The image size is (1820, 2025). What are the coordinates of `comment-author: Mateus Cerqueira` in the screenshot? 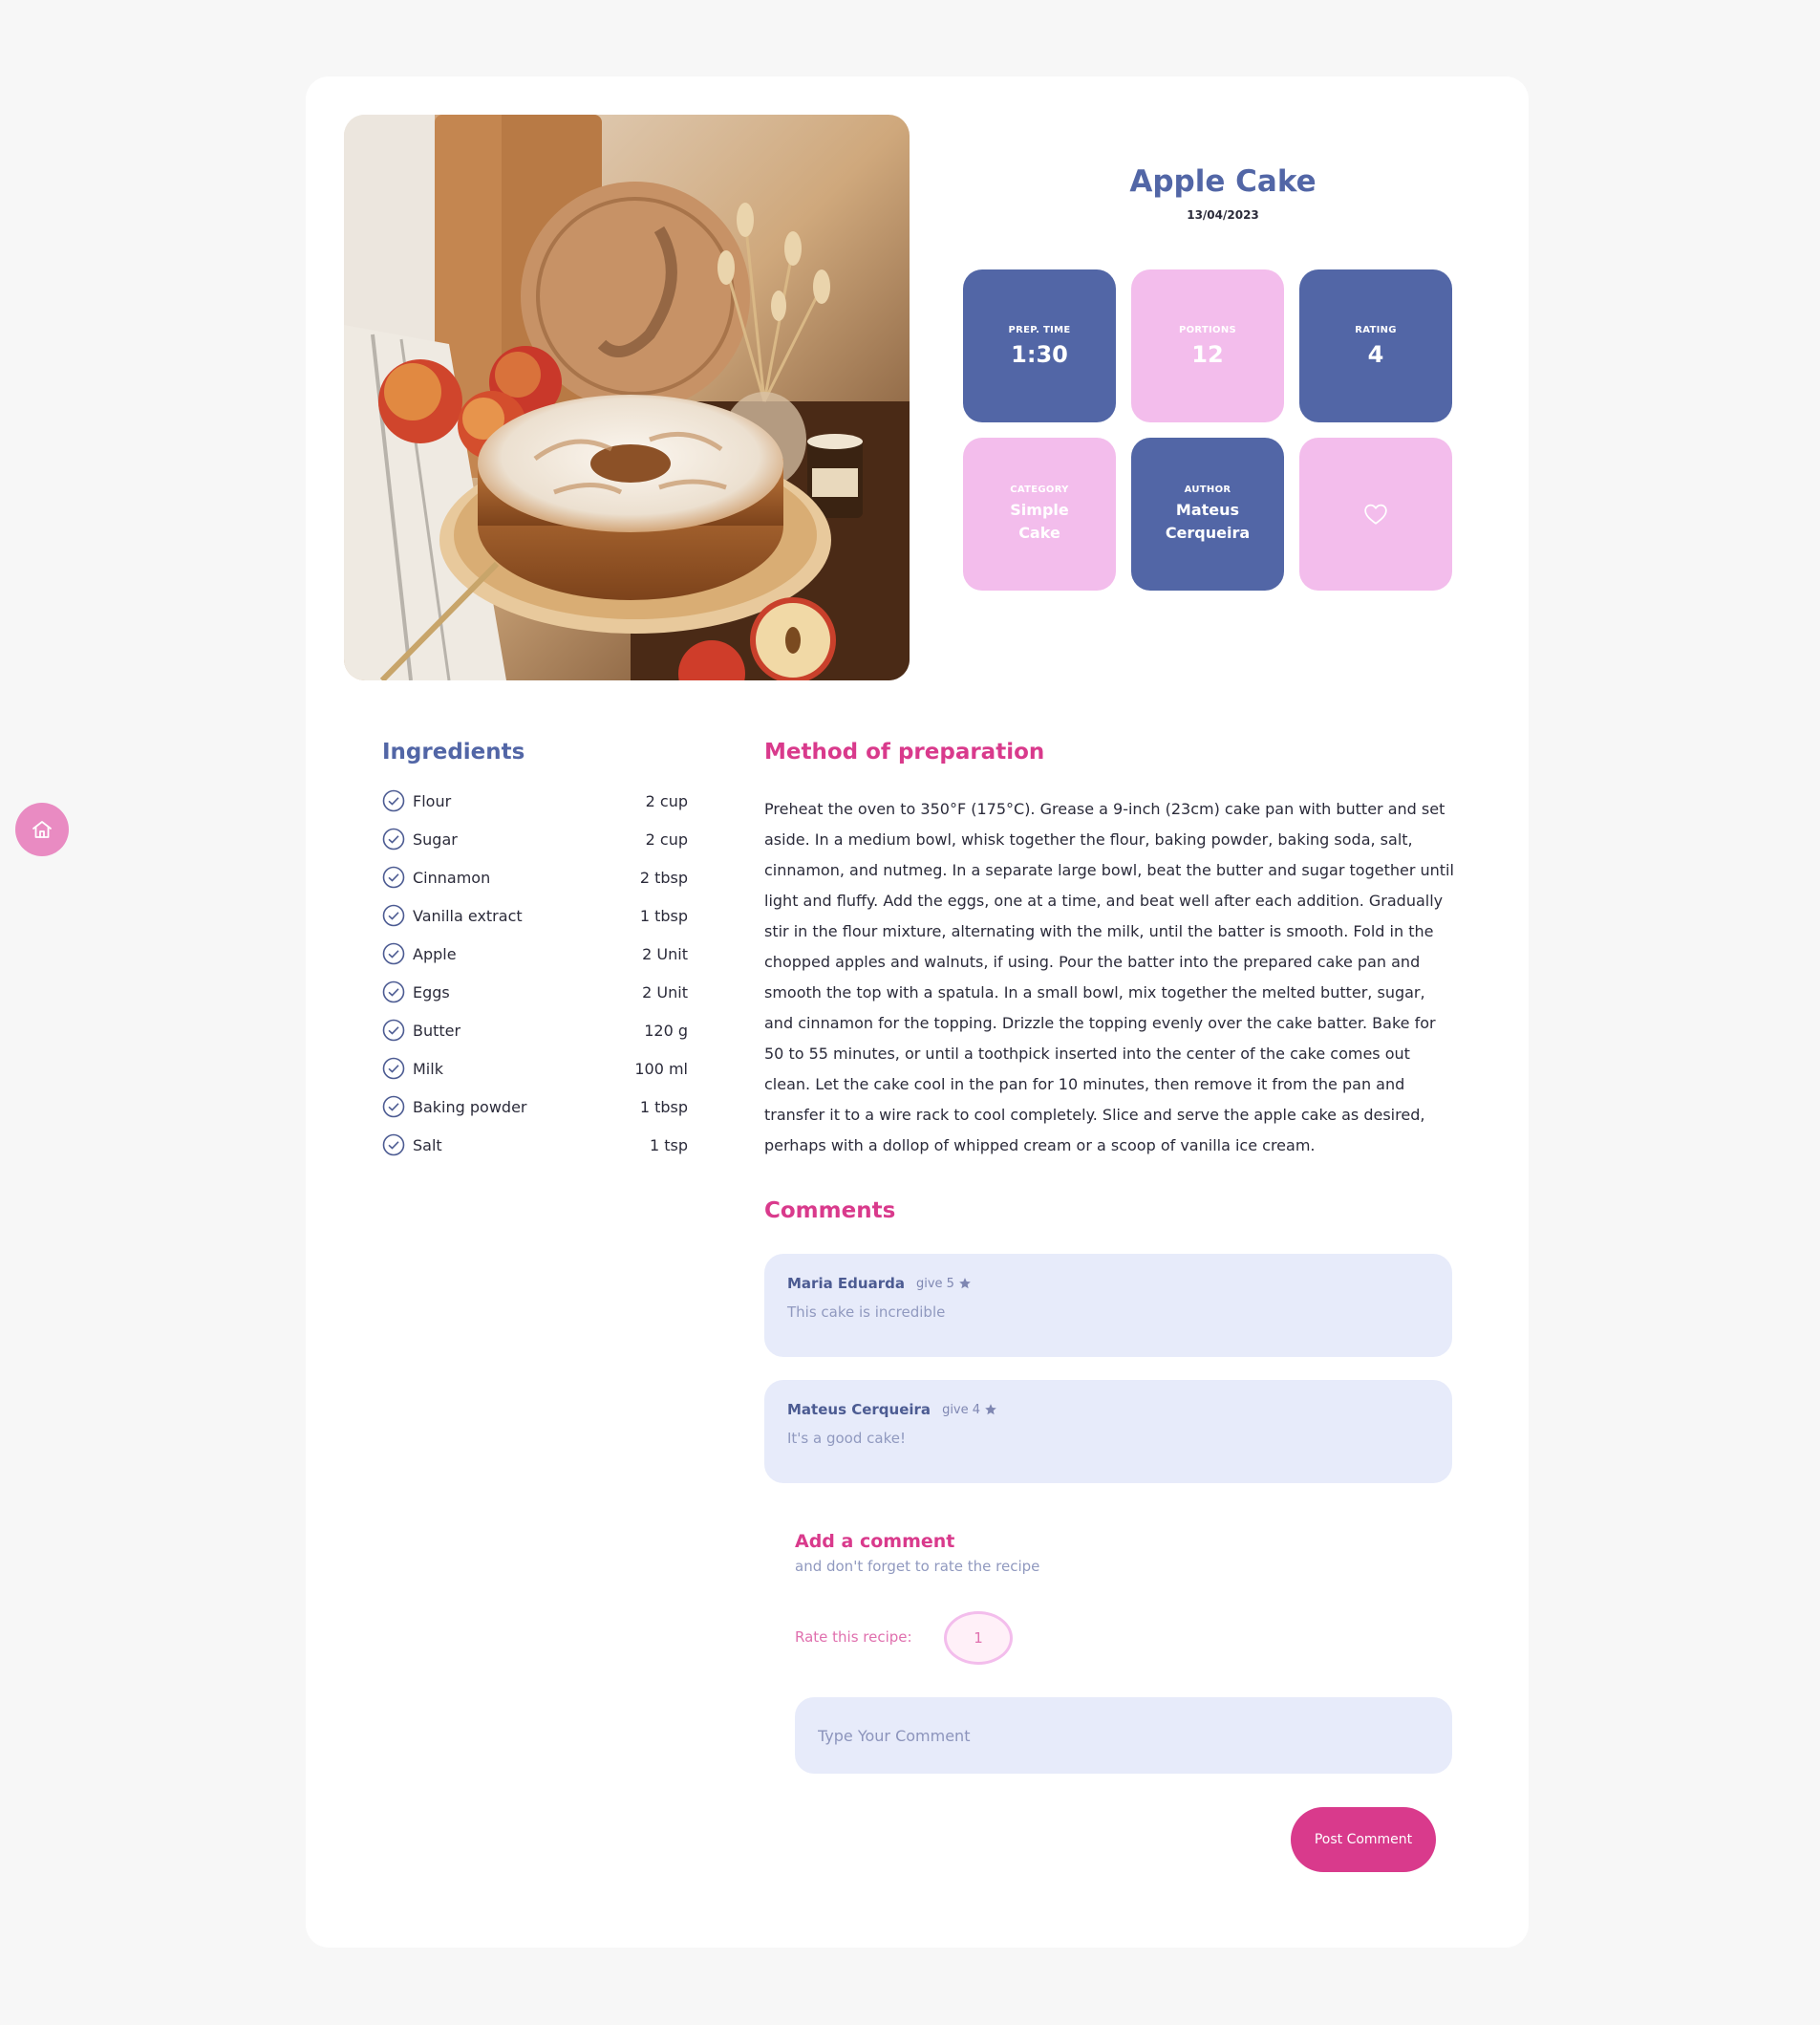 It's located at (859, 1409).